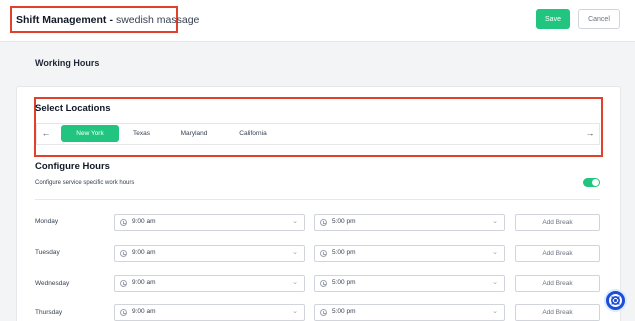 This screenshot has width=635, height=321. I want to click on arrow-right-icon: →, so click(590, 133).